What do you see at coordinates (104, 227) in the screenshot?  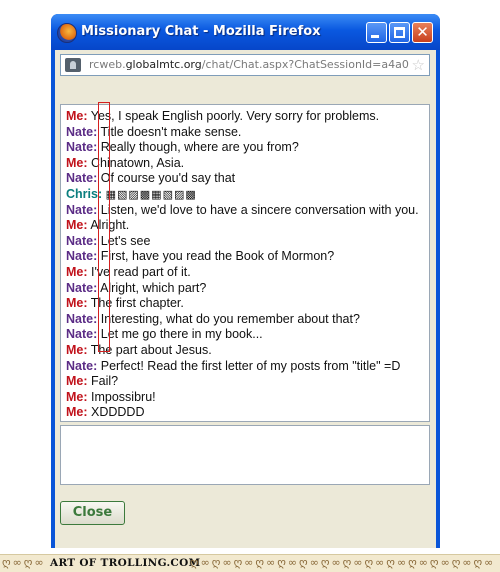 I see `first-letter-highlight-box` at bounding box center [104, 227].